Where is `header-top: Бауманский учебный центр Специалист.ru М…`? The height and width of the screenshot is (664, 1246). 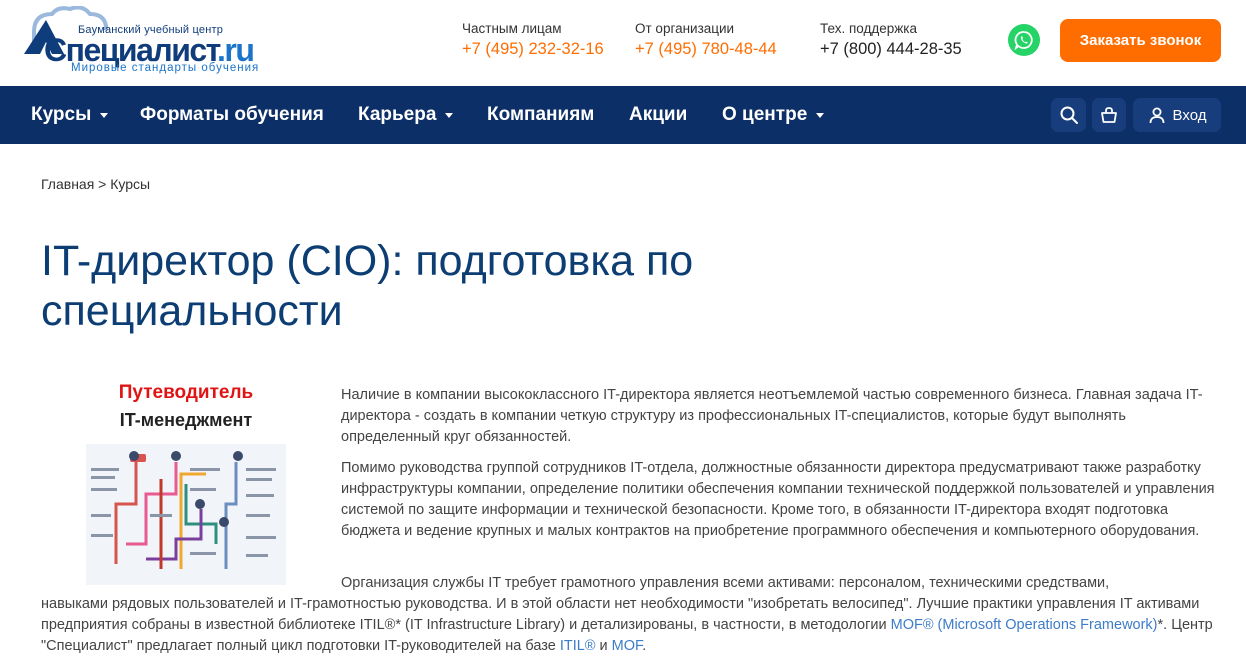 header-top: Бауманский учебный центр Специалист.ru М… is located at coordinates (623, 43).